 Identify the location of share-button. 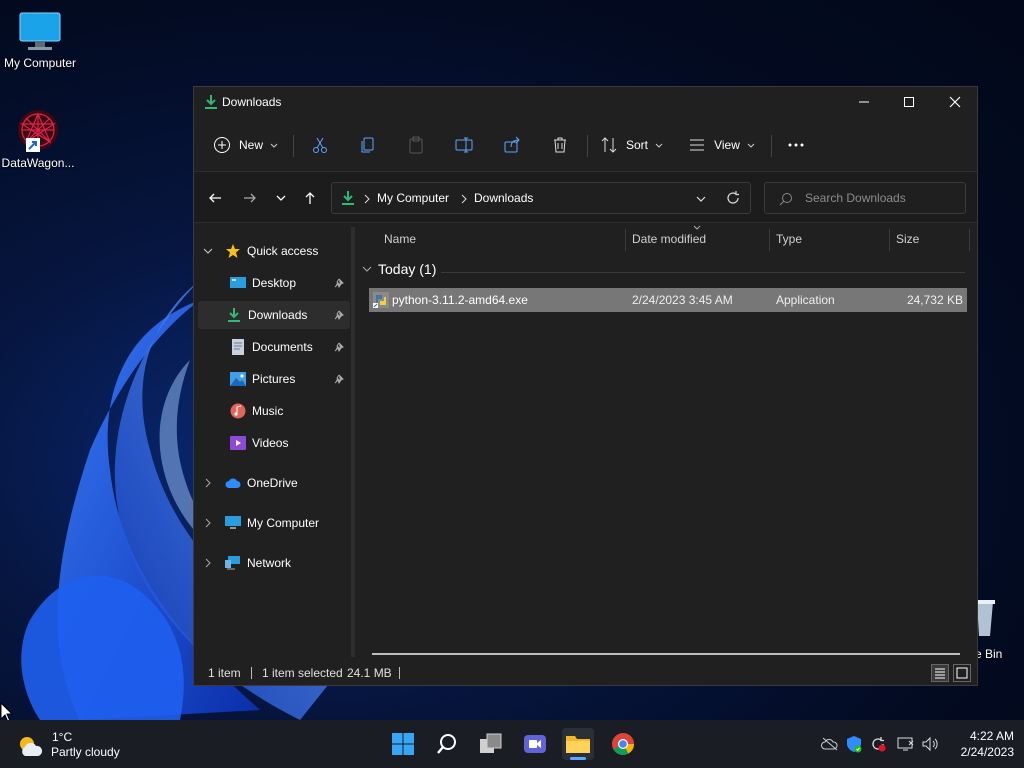
(512, 145).